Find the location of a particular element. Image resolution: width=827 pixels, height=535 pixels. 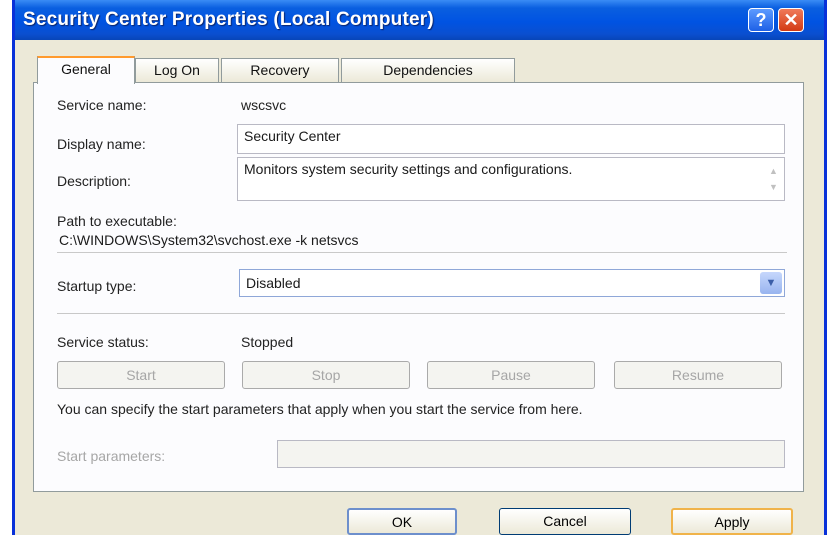

startup-type-label: Startup type: is located at coordinates (97, 286).